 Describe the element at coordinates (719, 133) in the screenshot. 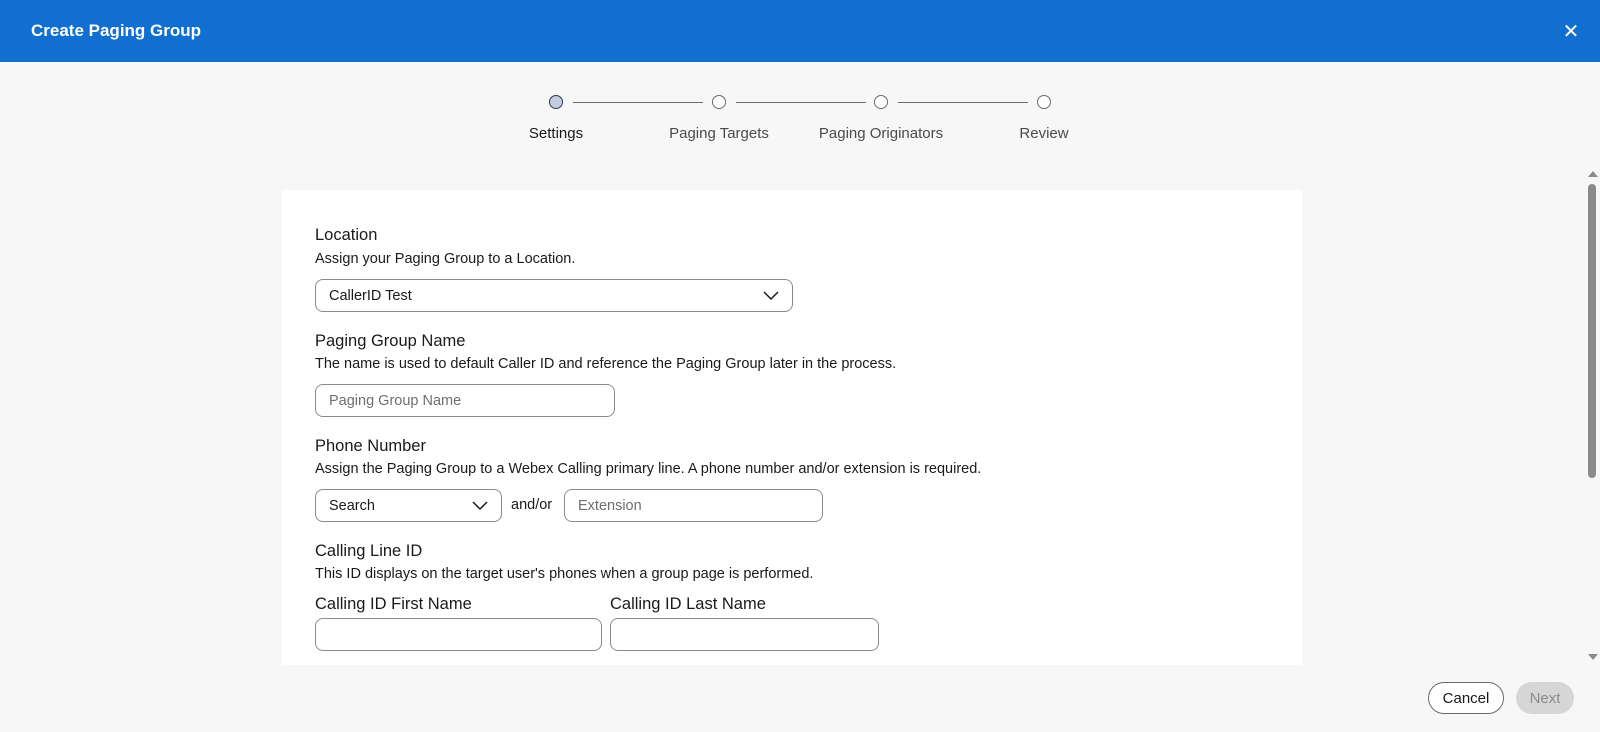

I see `step-label: Paging Targets` at that location.